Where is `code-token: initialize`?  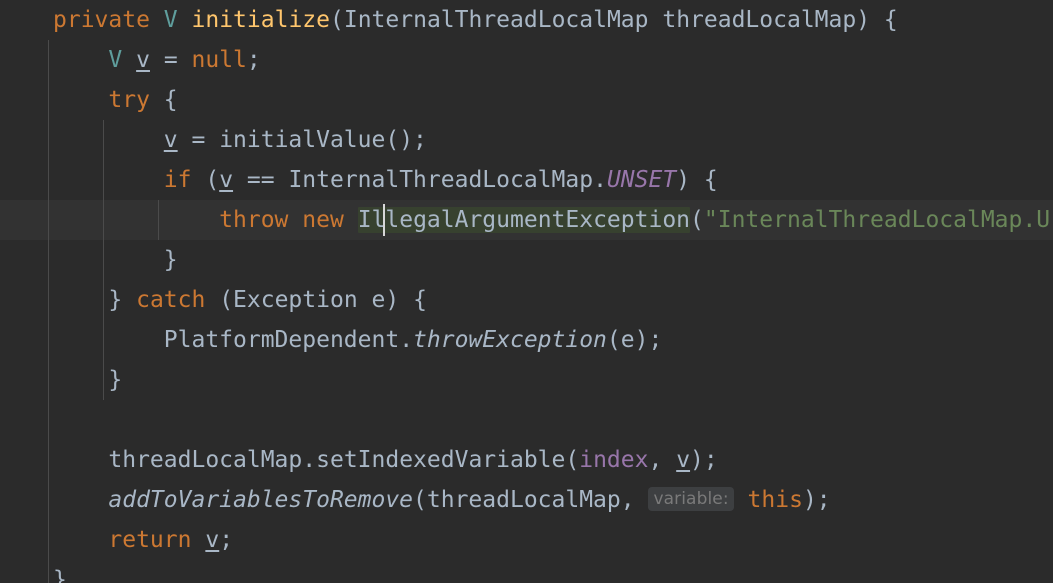 code-token: initialize is located at coordinates (260, 20).